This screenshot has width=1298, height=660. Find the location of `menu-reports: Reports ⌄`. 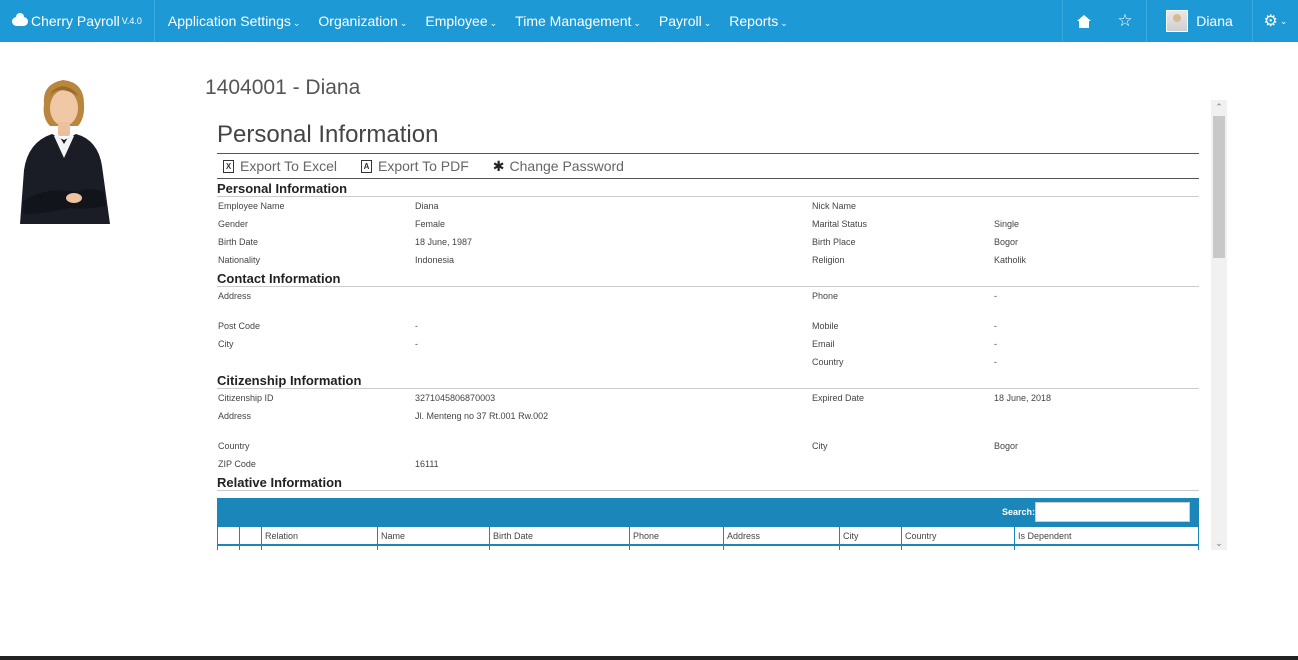

menu-reports: Reports ⌄ is located at coordinates (758, 21).